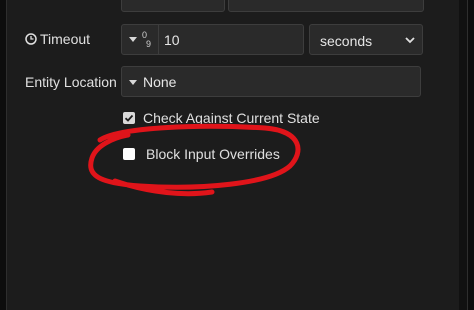 This screenshot has height=310, width=474. I want to click on number-type-icon: 0 9, so click(146, 40).